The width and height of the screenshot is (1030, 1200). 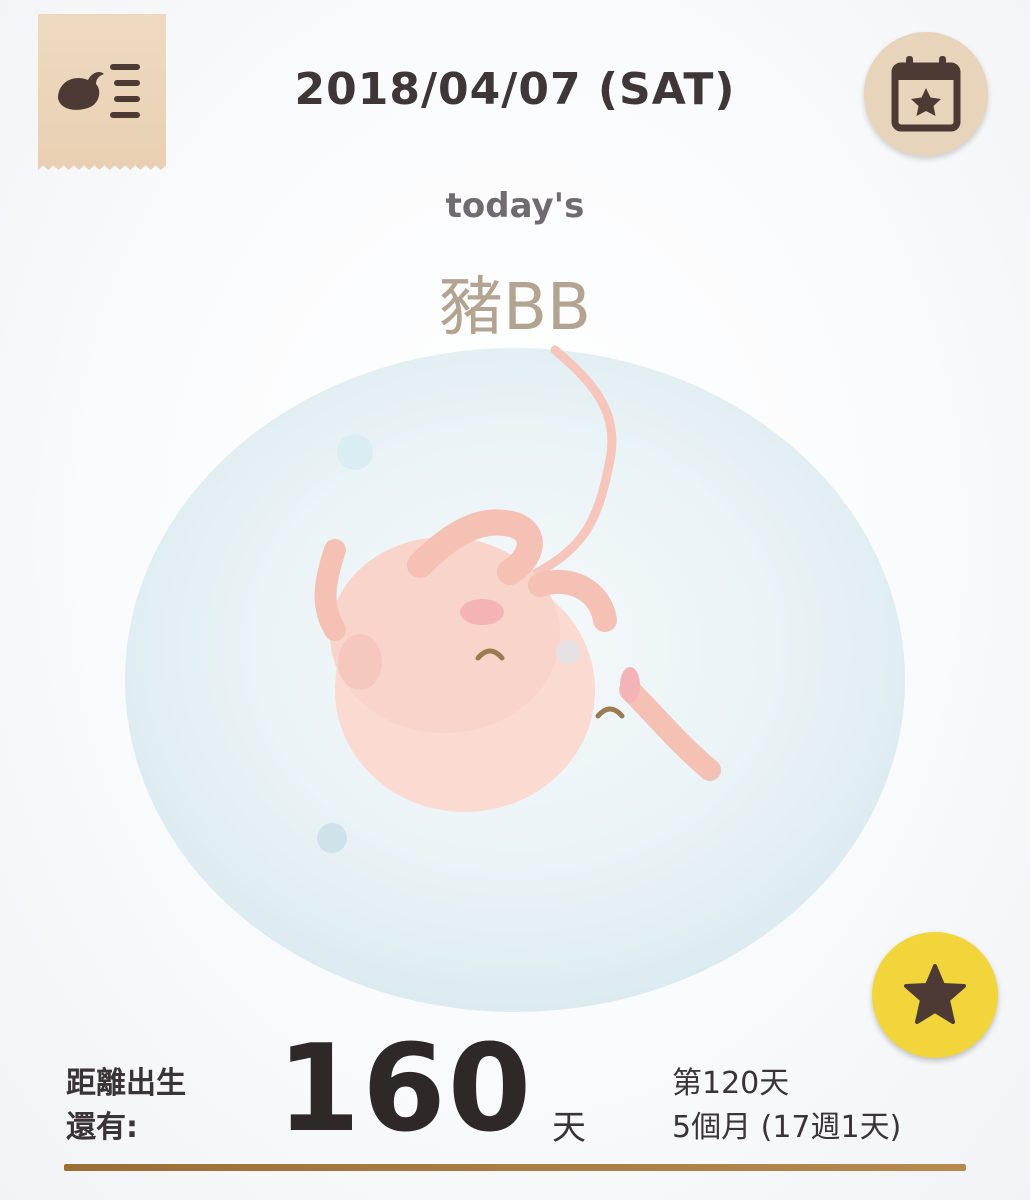 What do you see at coordinates (731, 1083) in the screenshot?
I see `pregnancy-day-text: 第120天` at bounding box center [731, 1083].